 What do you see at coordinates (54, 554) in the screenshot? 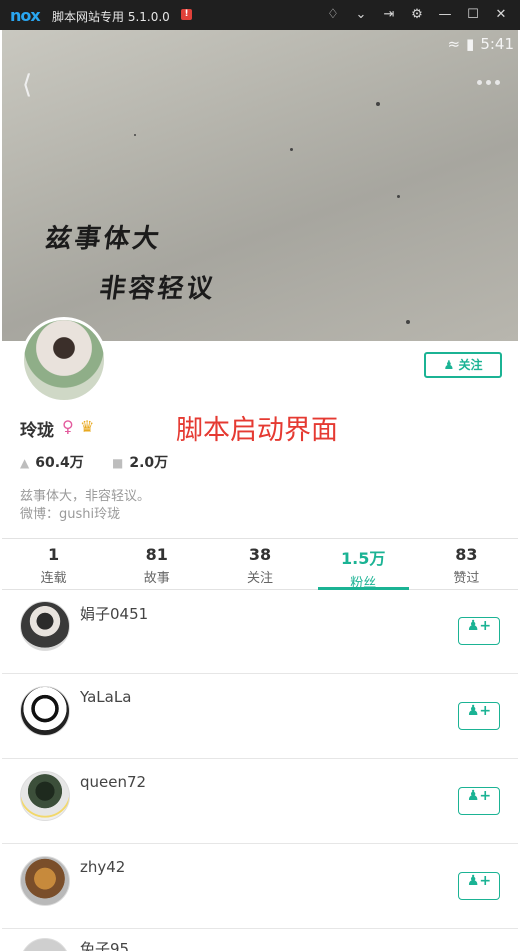
I see `tab-count: 1` at bounding box center [54, 554].